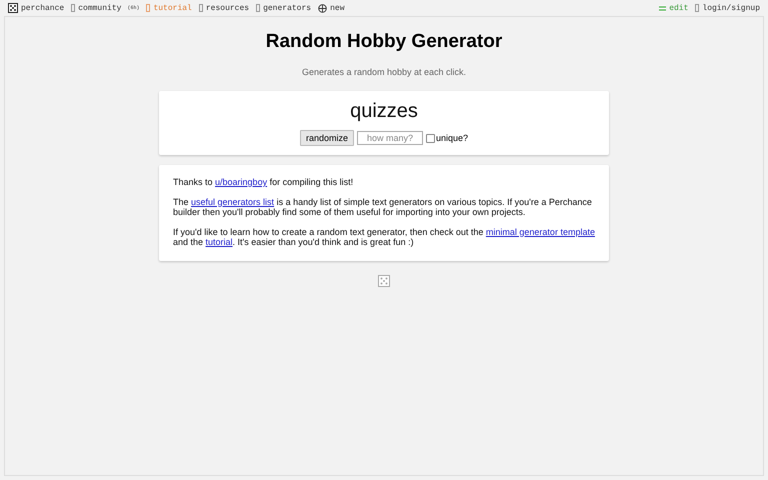 The image size is (768, 480). I want to click on paragraph: If you'd like to learn how to create a random text generator, then check out the minimal generator template and the tutorial. It's easier than you'd think and is great fun :), so click(384, 237).